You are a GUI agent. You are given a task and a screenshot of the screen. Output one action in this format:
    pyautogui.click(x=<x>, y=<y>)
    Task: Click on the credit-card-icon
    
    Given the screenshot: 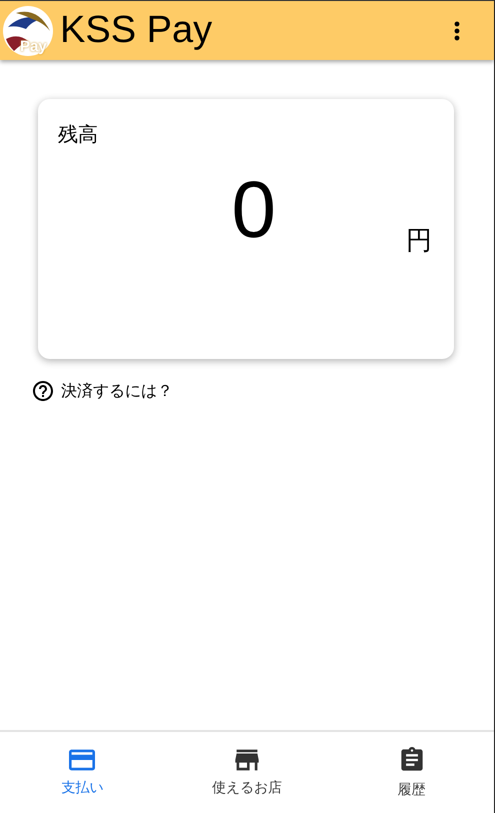 What is the action you would take?
    pyautogui.click(x=82, y=759)
    